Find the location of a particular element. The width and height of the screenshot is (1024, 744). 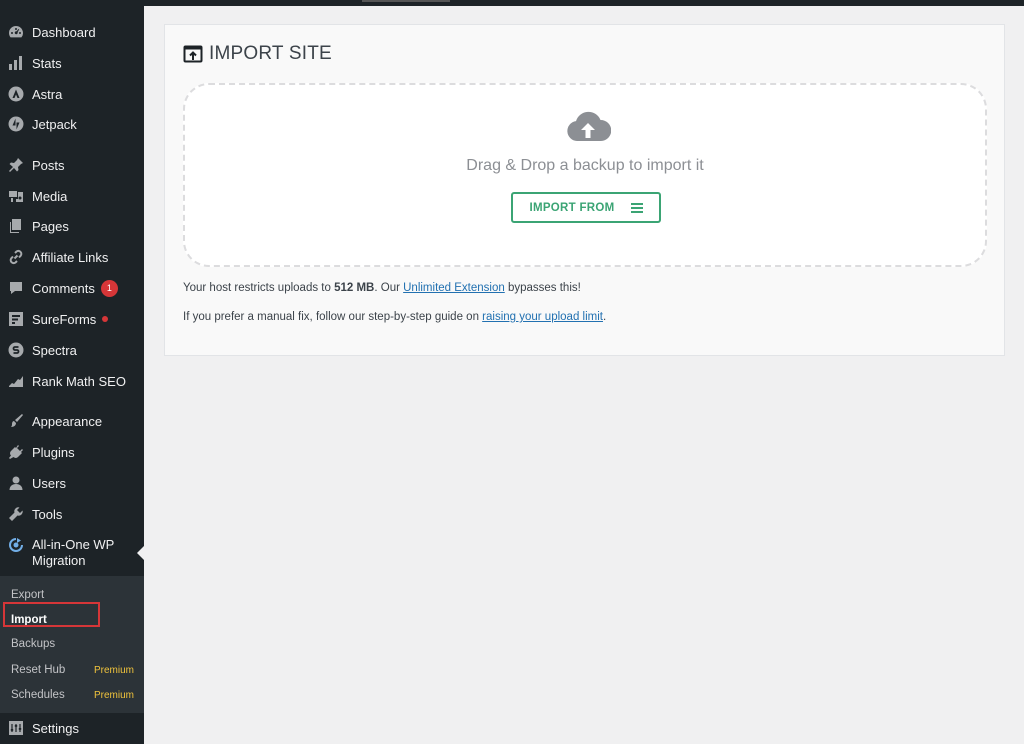

sidebar-item-plugins: Plugins is located at coordinates (72, 452).